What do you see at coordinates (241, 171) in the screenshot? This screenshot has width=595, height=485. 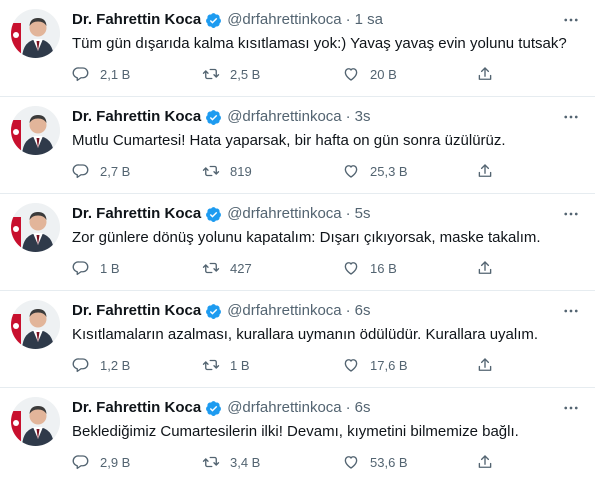 I see `retweet-count: 819` at bounding box center [241, 171].